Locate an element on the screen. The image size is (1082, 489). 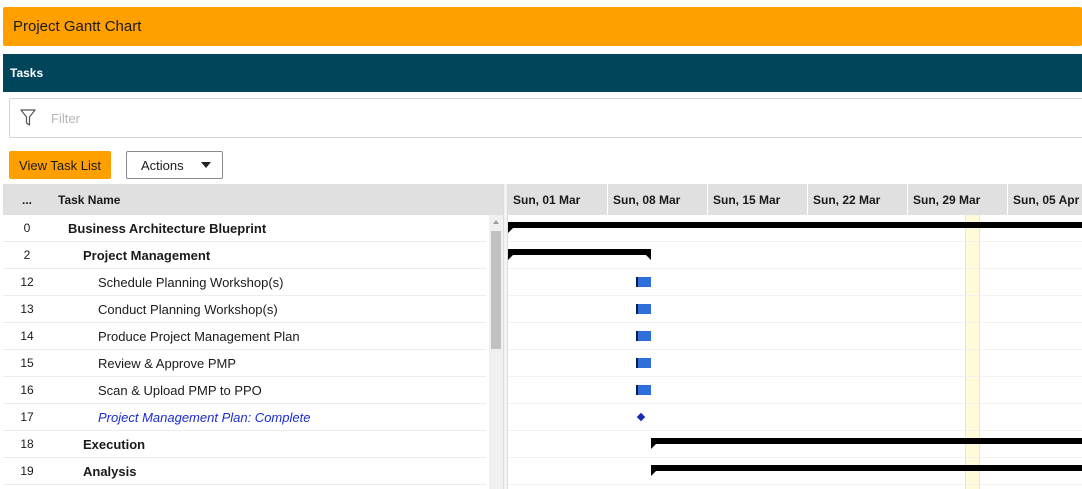
app-title: Project Gantt Chart is located at coordinates (77, 26).